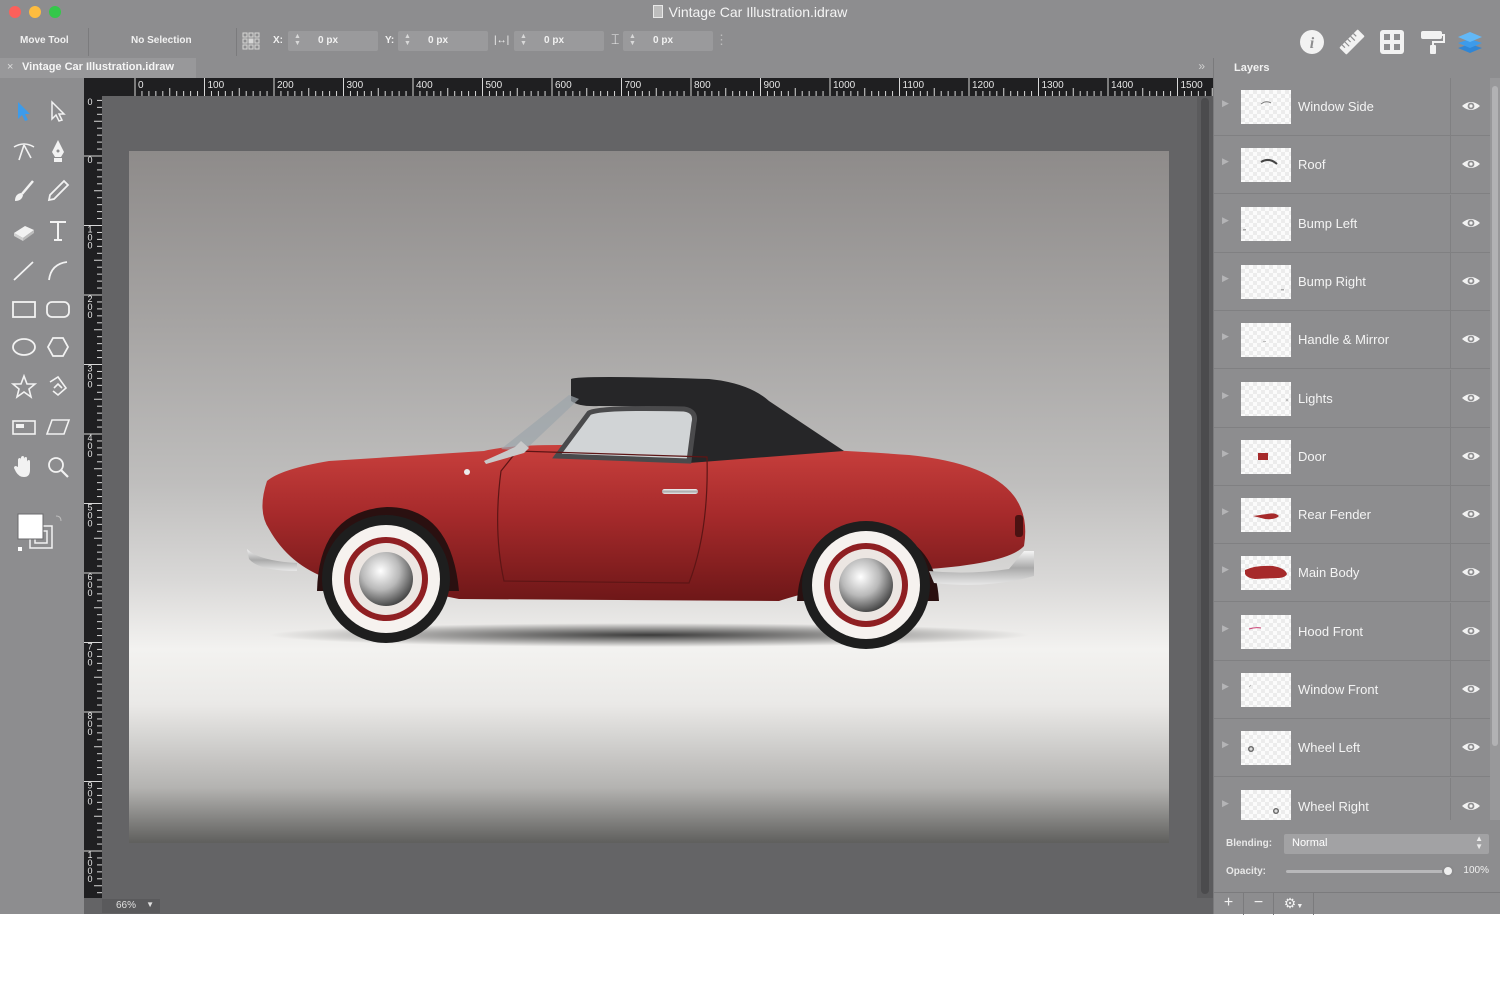 The height and width of the screenshot is (984, 1500). What do you see at coordinates (1352, 107) in the screenshot?
I see `layer-row: ▶ Window Side` at bounding box center [1352, 107].